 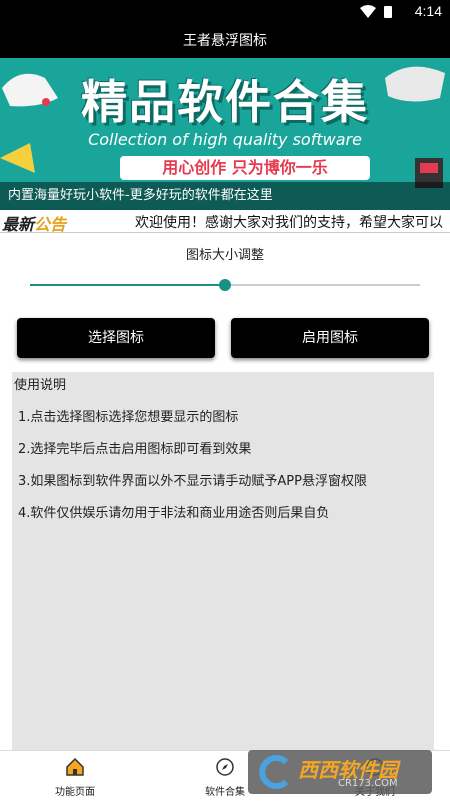 What do you see at coordinates (128, 417) in the screenshot?
I see `instruction-item: 1.点击选择图标选择您想要显示的图标` at bounding box center [128, 417].